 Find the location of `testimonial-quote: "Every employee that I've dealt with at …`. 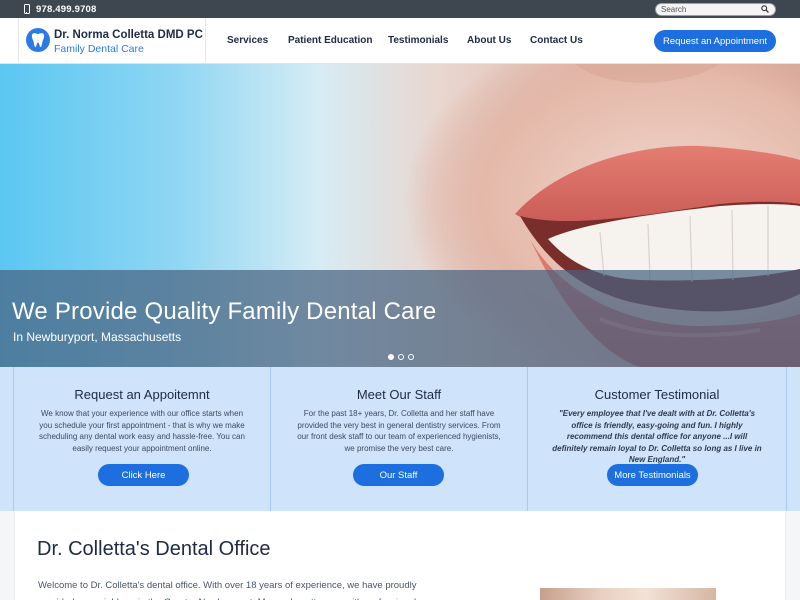

testimonial-quote: "Every employee that I've dealt with at … is located at coordinates (657, 437).